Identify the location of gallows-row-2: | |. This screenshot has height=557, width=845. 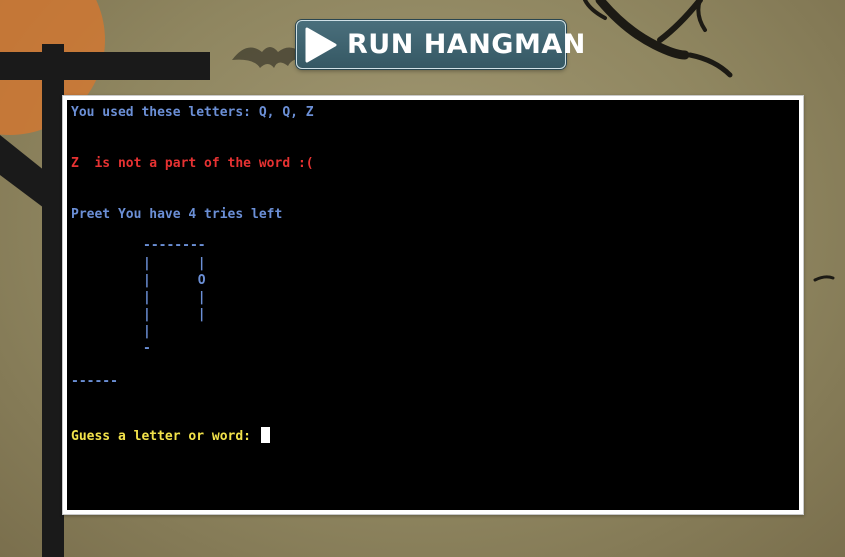
(174, 263).